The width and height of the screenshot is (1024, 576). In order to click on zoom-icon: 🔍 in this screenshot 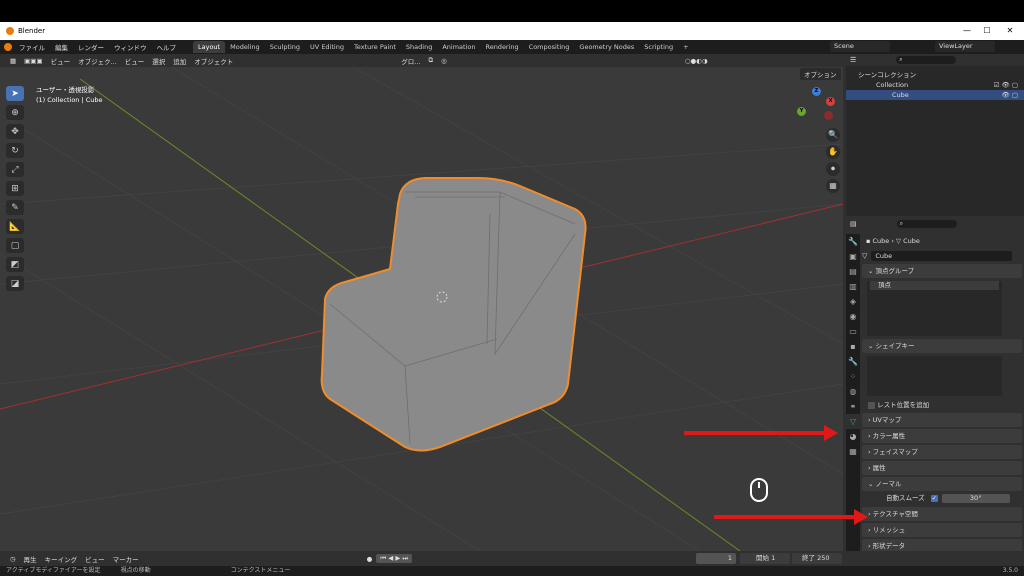, I will do `click(833, 135)`.